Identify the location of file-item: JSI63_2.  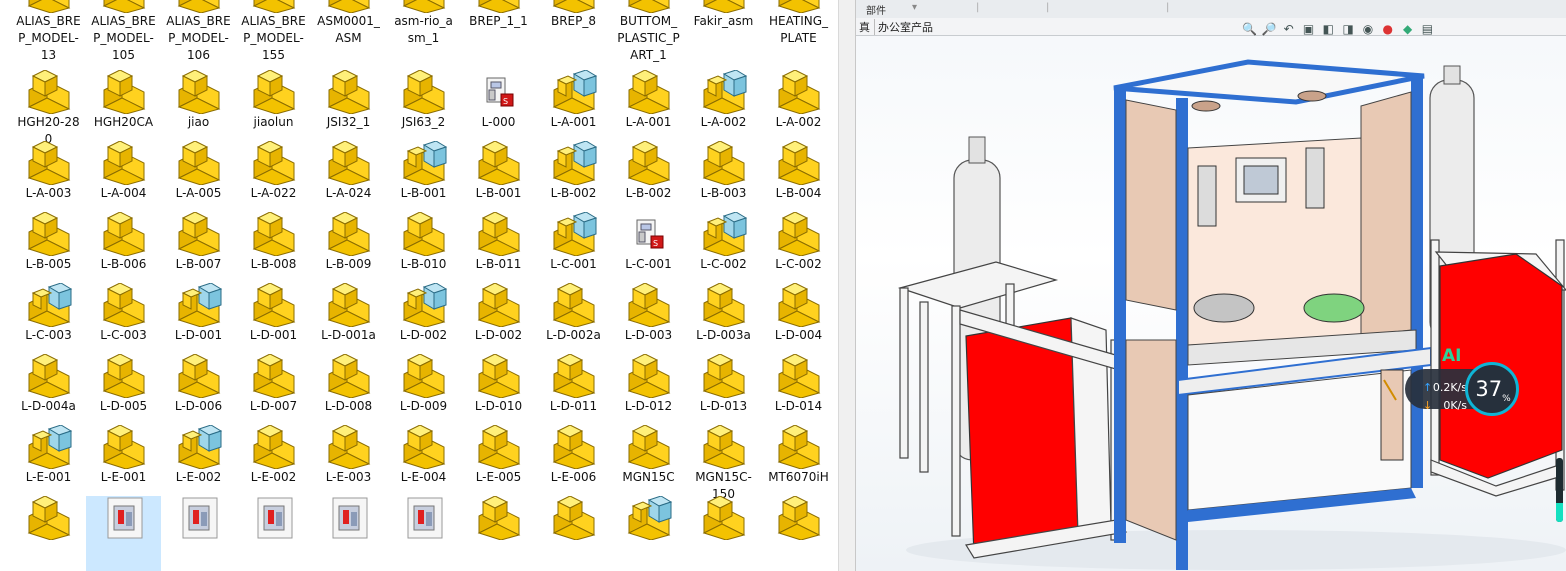
(423, 100).